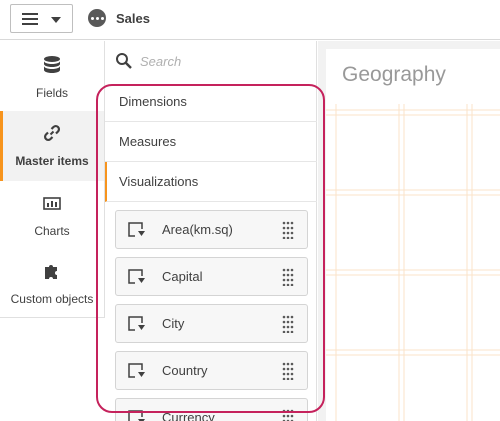 This screenshot has width=500, height=421. I want to click on search-input: Search, so click(160, 61).